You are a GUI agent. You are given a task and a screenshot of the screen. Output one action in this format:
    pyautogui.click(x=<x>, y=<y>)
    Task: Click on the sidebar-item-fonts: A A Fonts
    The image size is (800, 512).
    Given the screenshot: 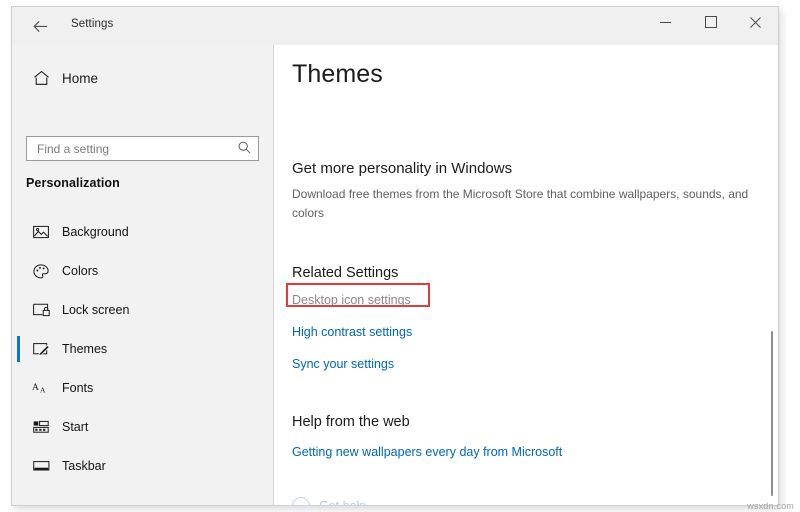 What is the action you would take?
    pyautogui.click(x=142, y=388)
    